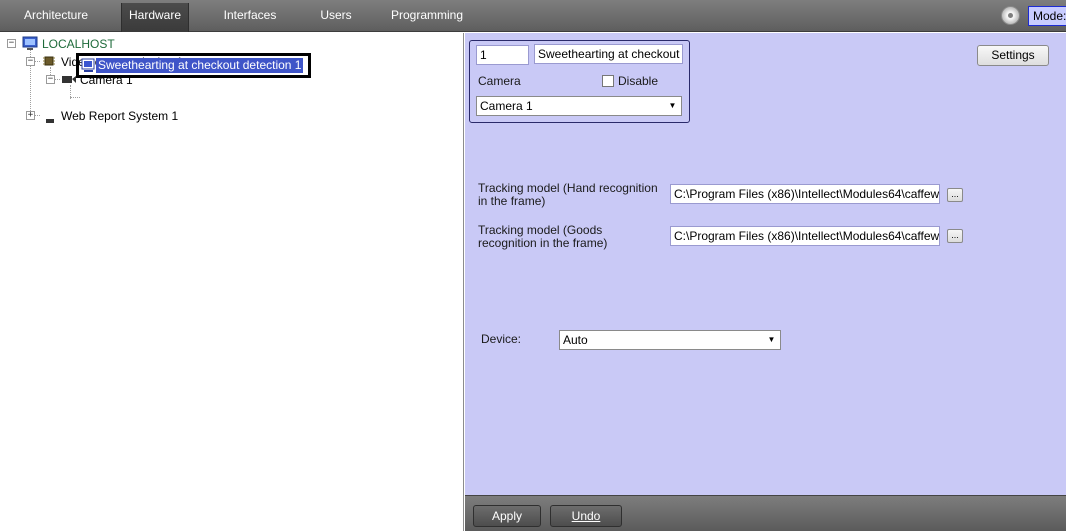 Image resolution: width=1066 pixels, height=531 pixels. What do you see at coordinates (78, 44) in the screenshot?
I see `tree-node-localhost: LOCALHOST` at bounding box center [78, 44].